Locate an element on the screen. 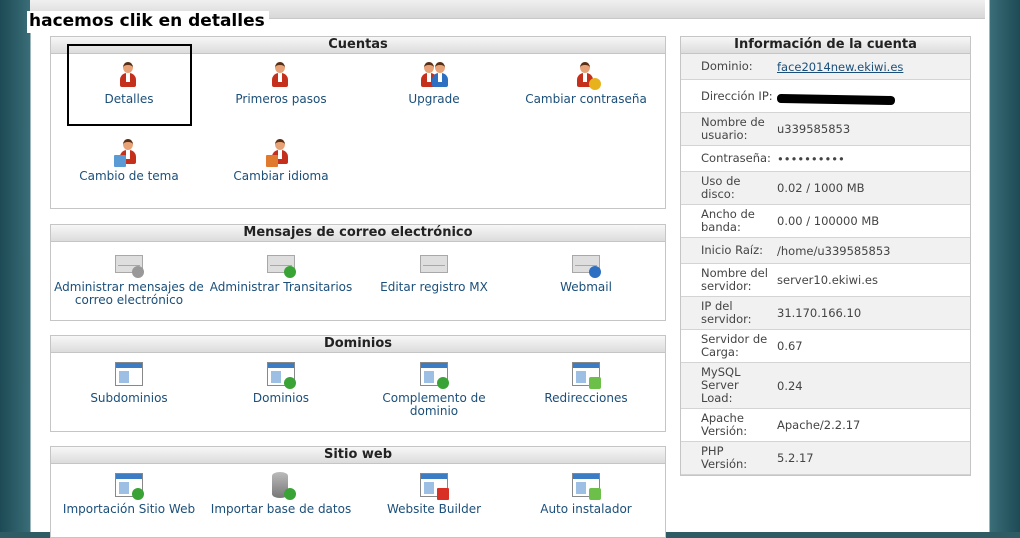 The width and height of the screenshot is (1020, 538). addon-domain-icon is located at coordinates (434, 375).